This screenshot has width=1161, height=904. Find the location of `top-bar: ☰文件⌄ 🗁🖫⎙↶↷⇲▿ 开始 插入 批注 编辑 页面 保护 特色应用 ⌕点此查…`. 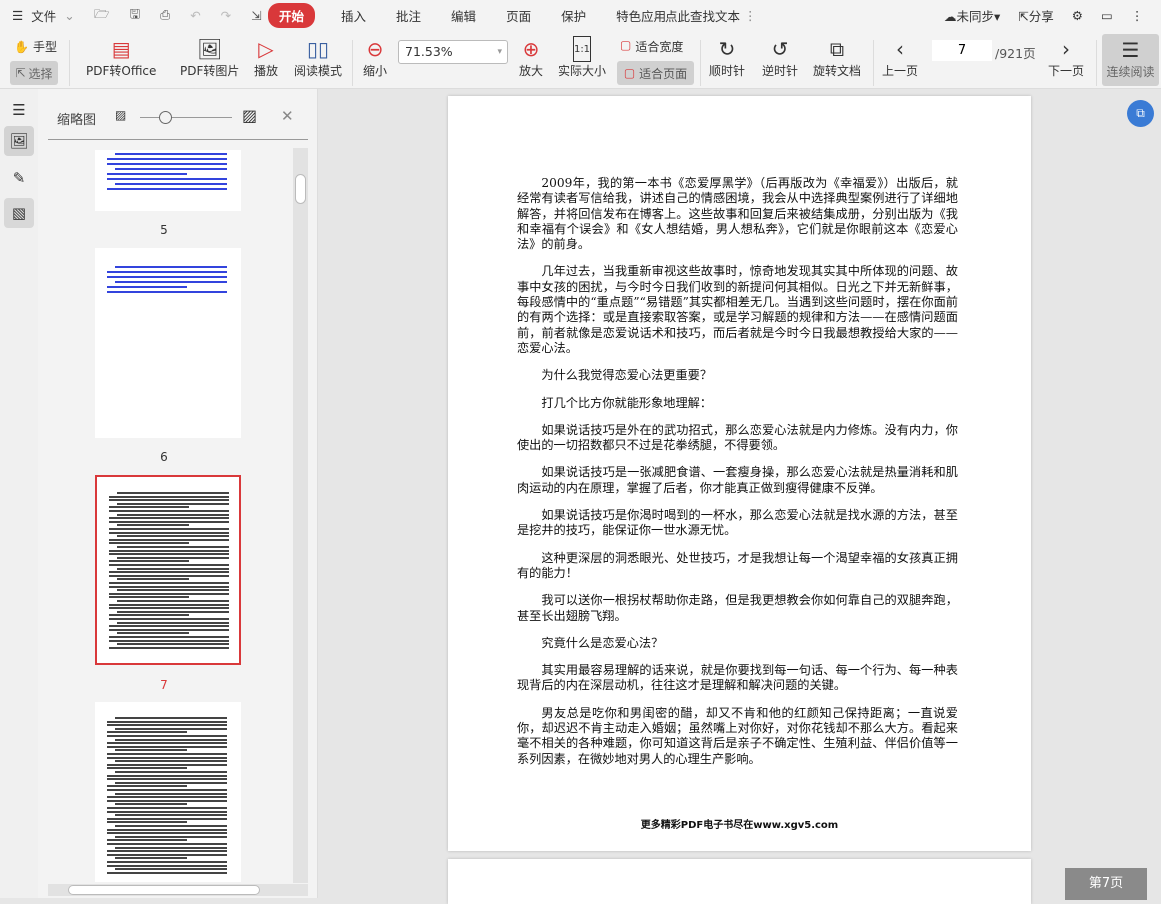

top-bar: ☰文件⌄ 🗁🖫⎙↶↷⇲▿ 开始 插入 批注 编辑 页面 保护 特色应用 ⌕点此查… is located at coordinates (580, 44).